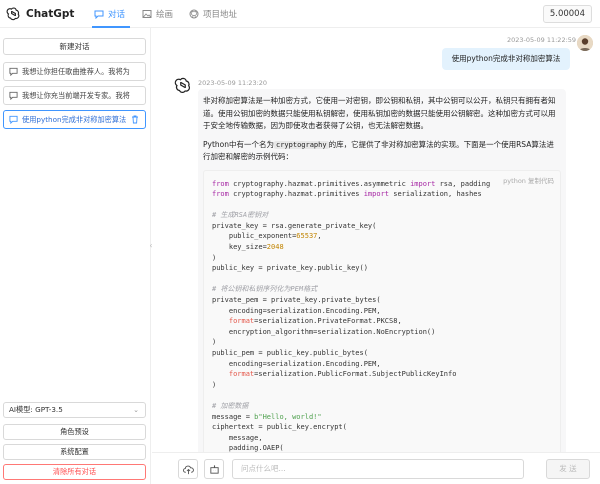 The width and height of the screenshot is (600, 484). What do you see at coordinates (248, 448) in the screenshot?
I see `code-line: padding.OAEP(` at bounding box center [248, 448].